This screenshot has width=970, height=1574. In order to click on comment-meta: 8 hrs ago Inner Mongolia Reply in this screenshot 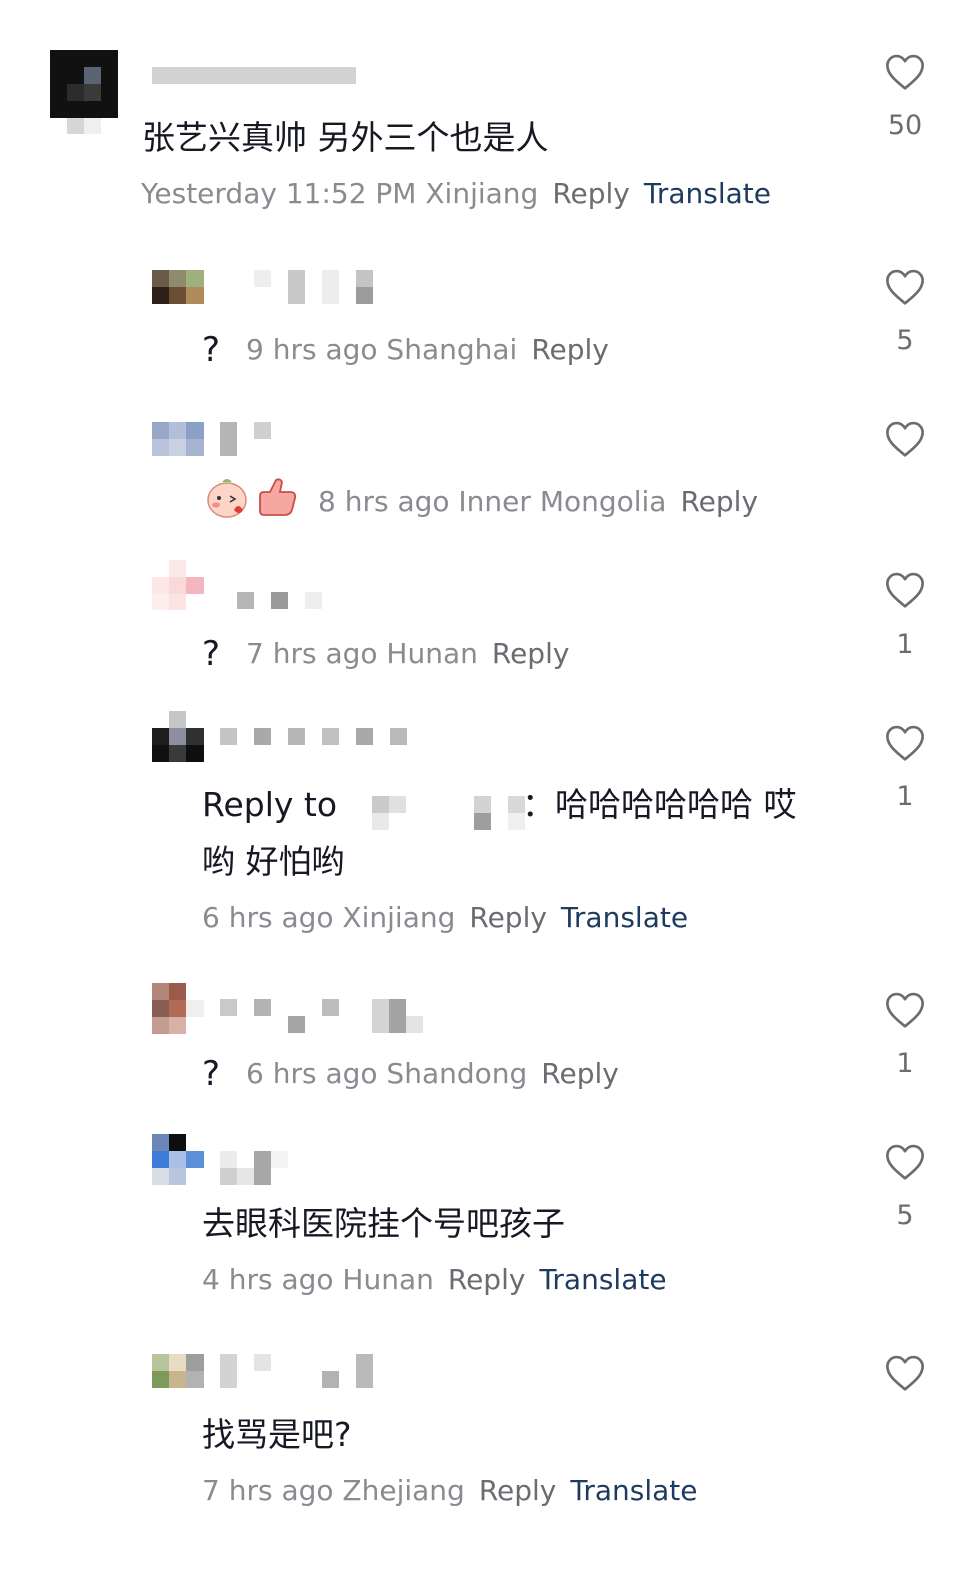, I will do `click(538, 502)`.